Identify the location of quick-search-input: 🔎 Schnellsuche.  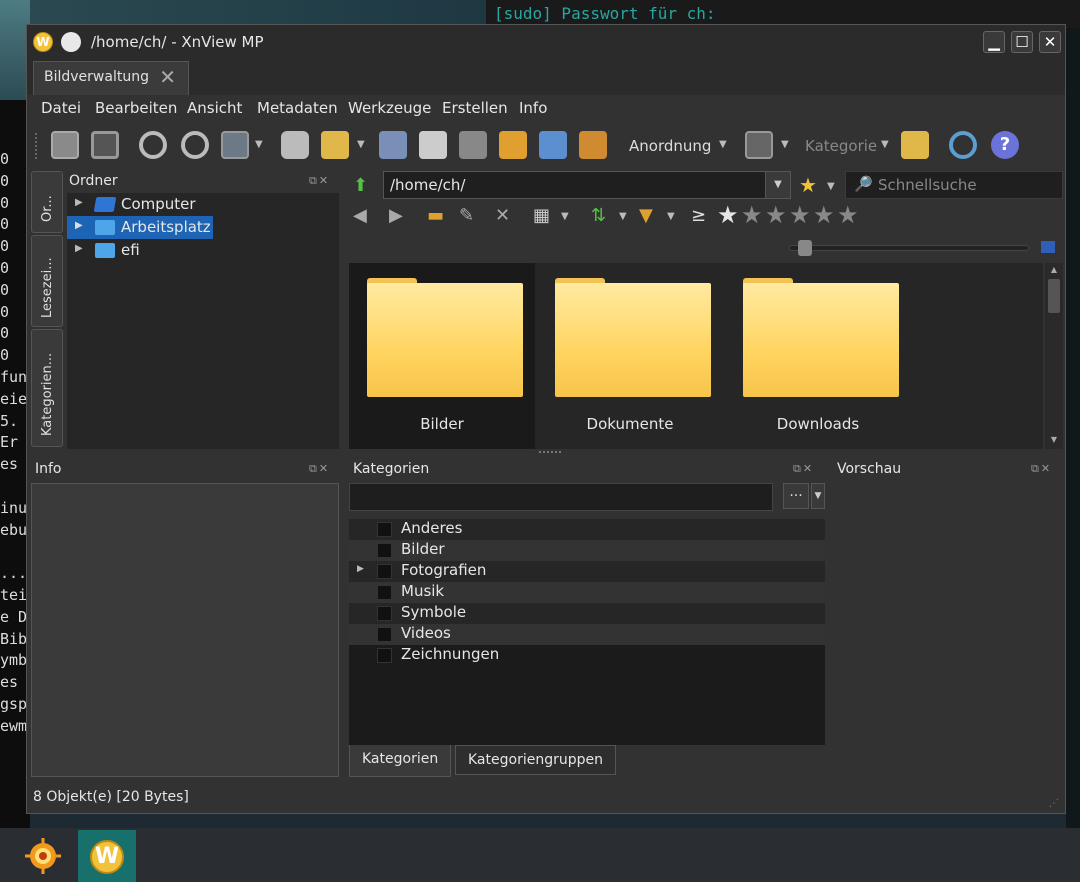
(954, 185).